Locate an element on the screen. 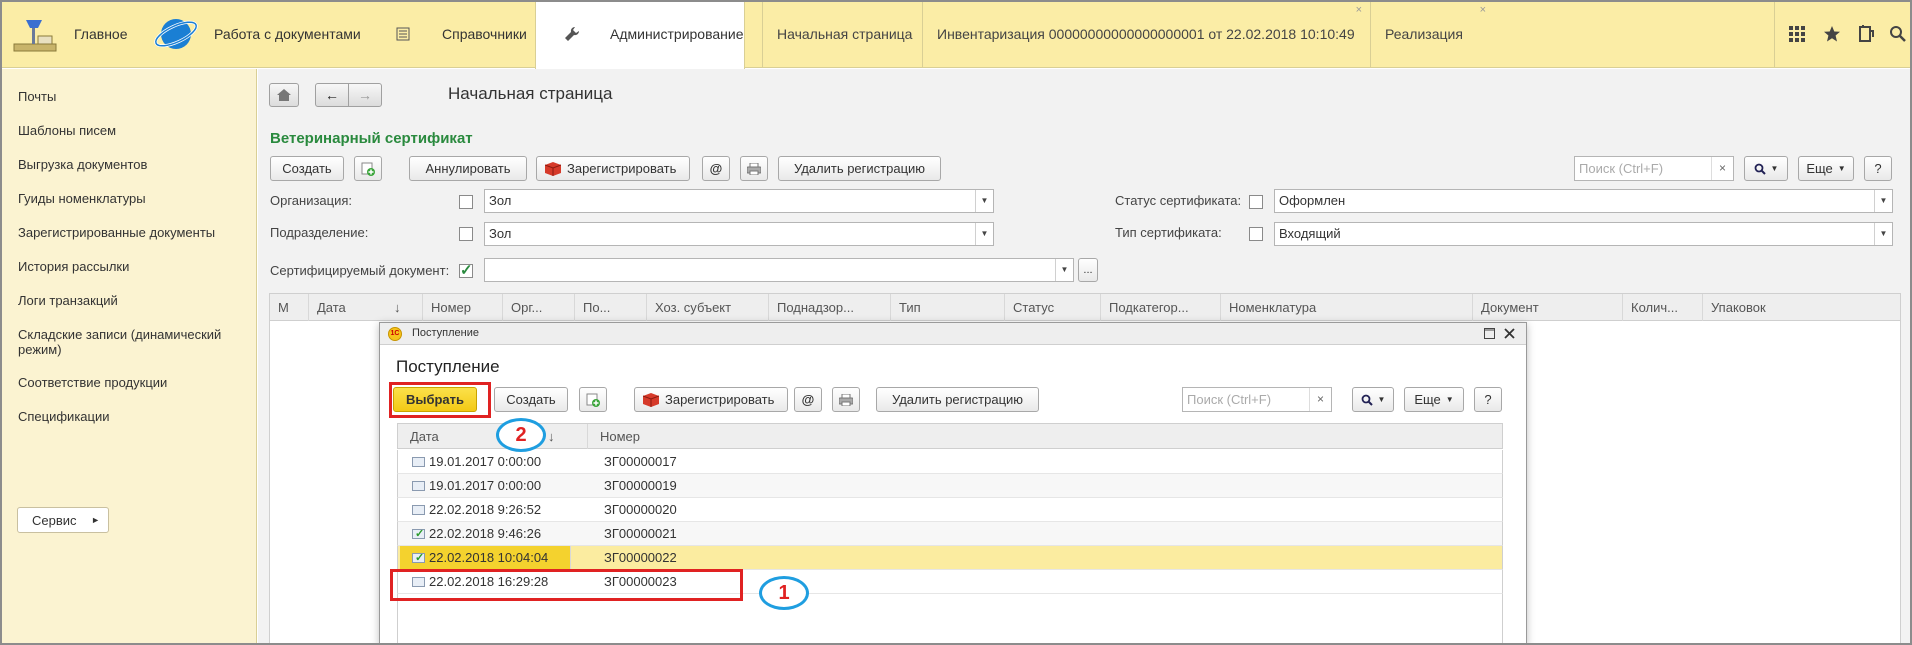 This screenshot has height=645, width=1912. section-administration: Администрирование is located at coordinates (640, 34).